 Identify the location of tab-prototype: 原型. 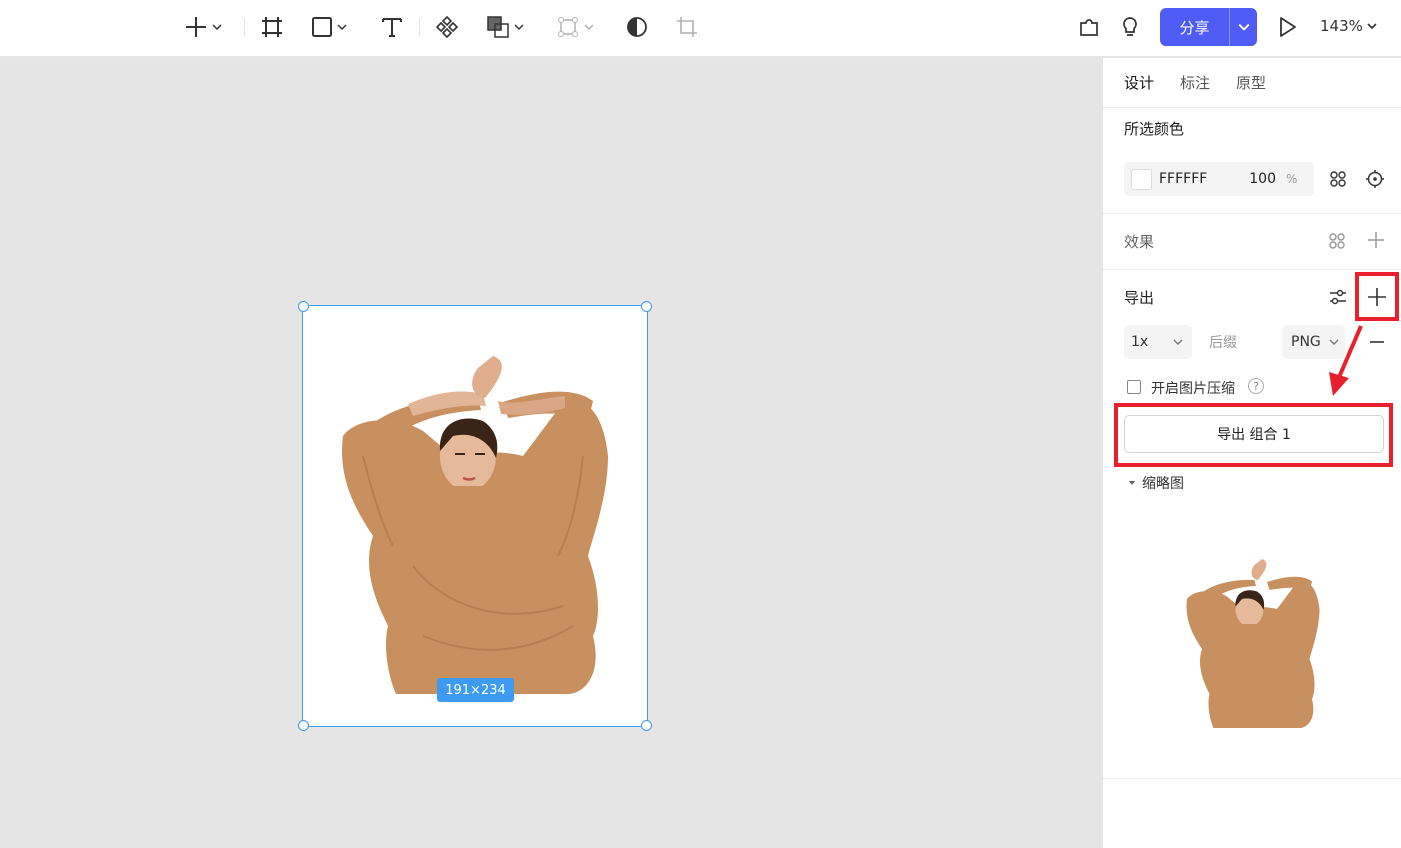
(1251, 82).